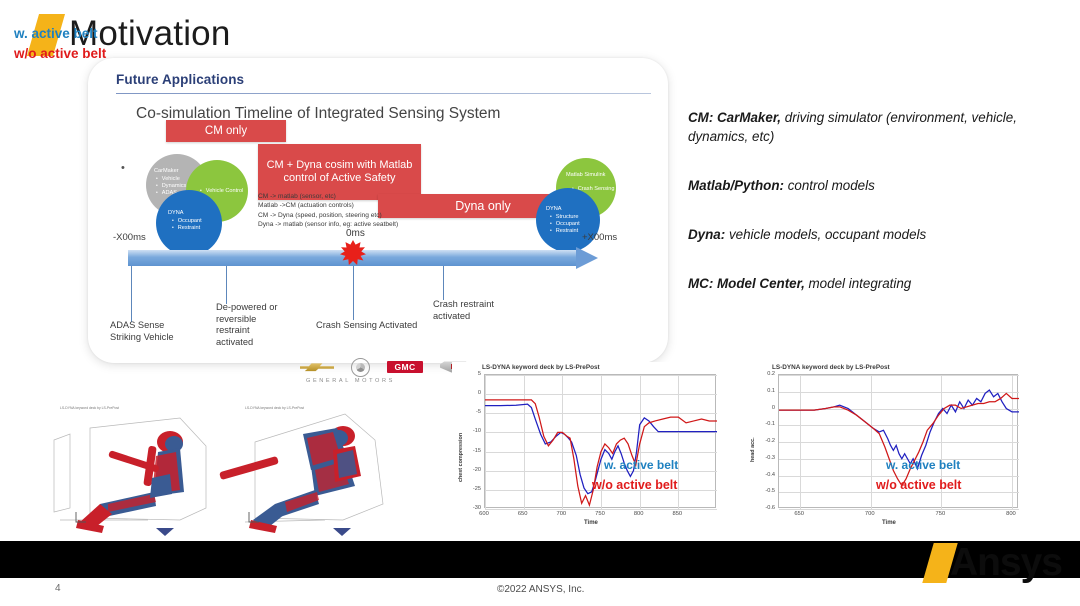  Describe the element at coordinates (56, 33) in the screenshot. I see `label-with-active-belt: w. active belt` at that location.